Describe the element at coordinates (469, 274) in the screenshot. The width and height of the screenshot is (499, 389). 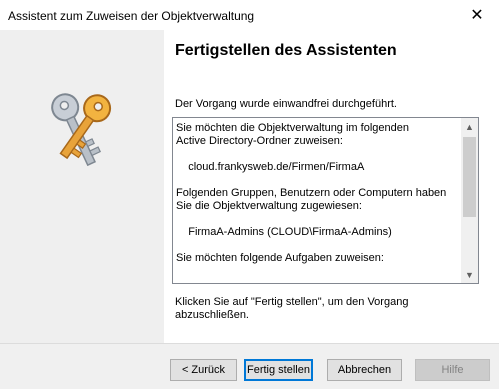
I see `scroll-down-icon: ▼` at that location.